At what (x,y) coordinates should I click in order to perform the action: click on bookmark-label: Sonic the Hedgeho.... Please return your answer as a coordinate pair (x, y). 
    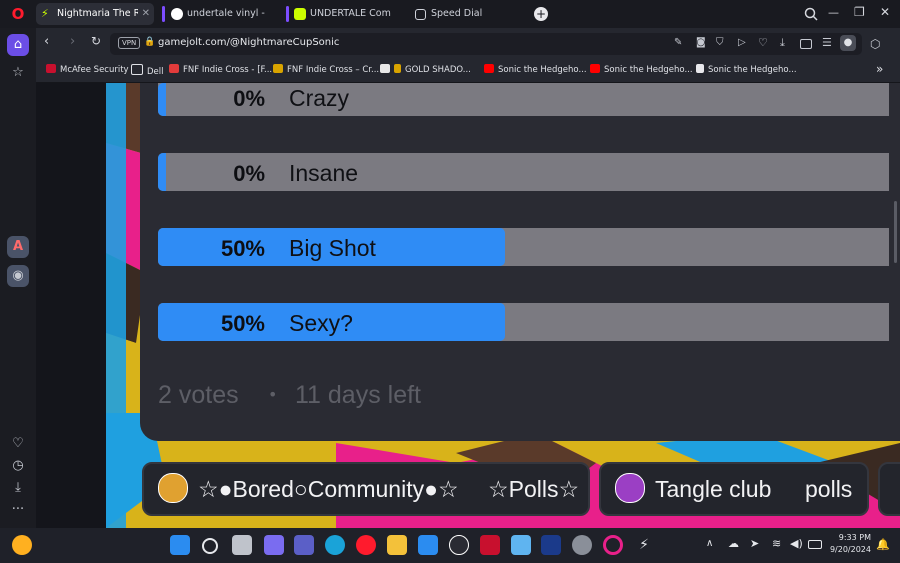
    Looking at the image, I should click on (542, 70).